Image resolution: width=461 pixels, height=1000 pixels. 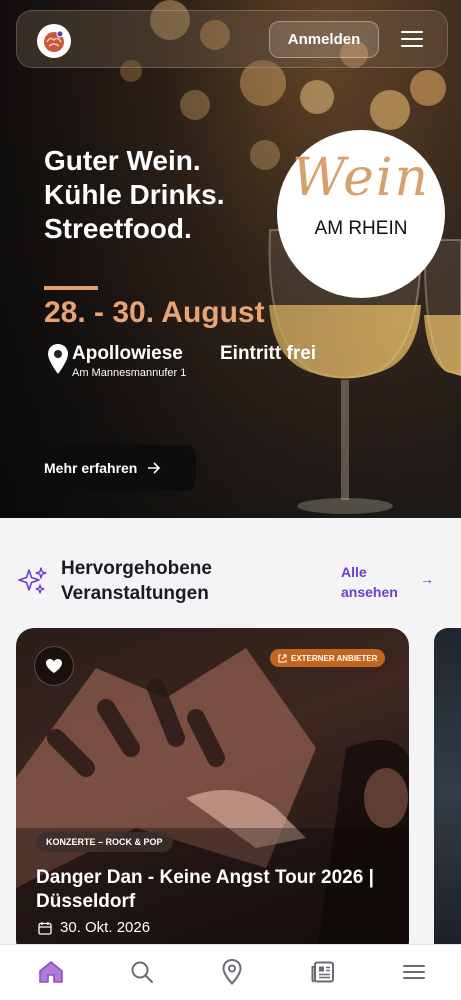 I want to click on headline-line: Streetfood., so click(x=118, y=228).